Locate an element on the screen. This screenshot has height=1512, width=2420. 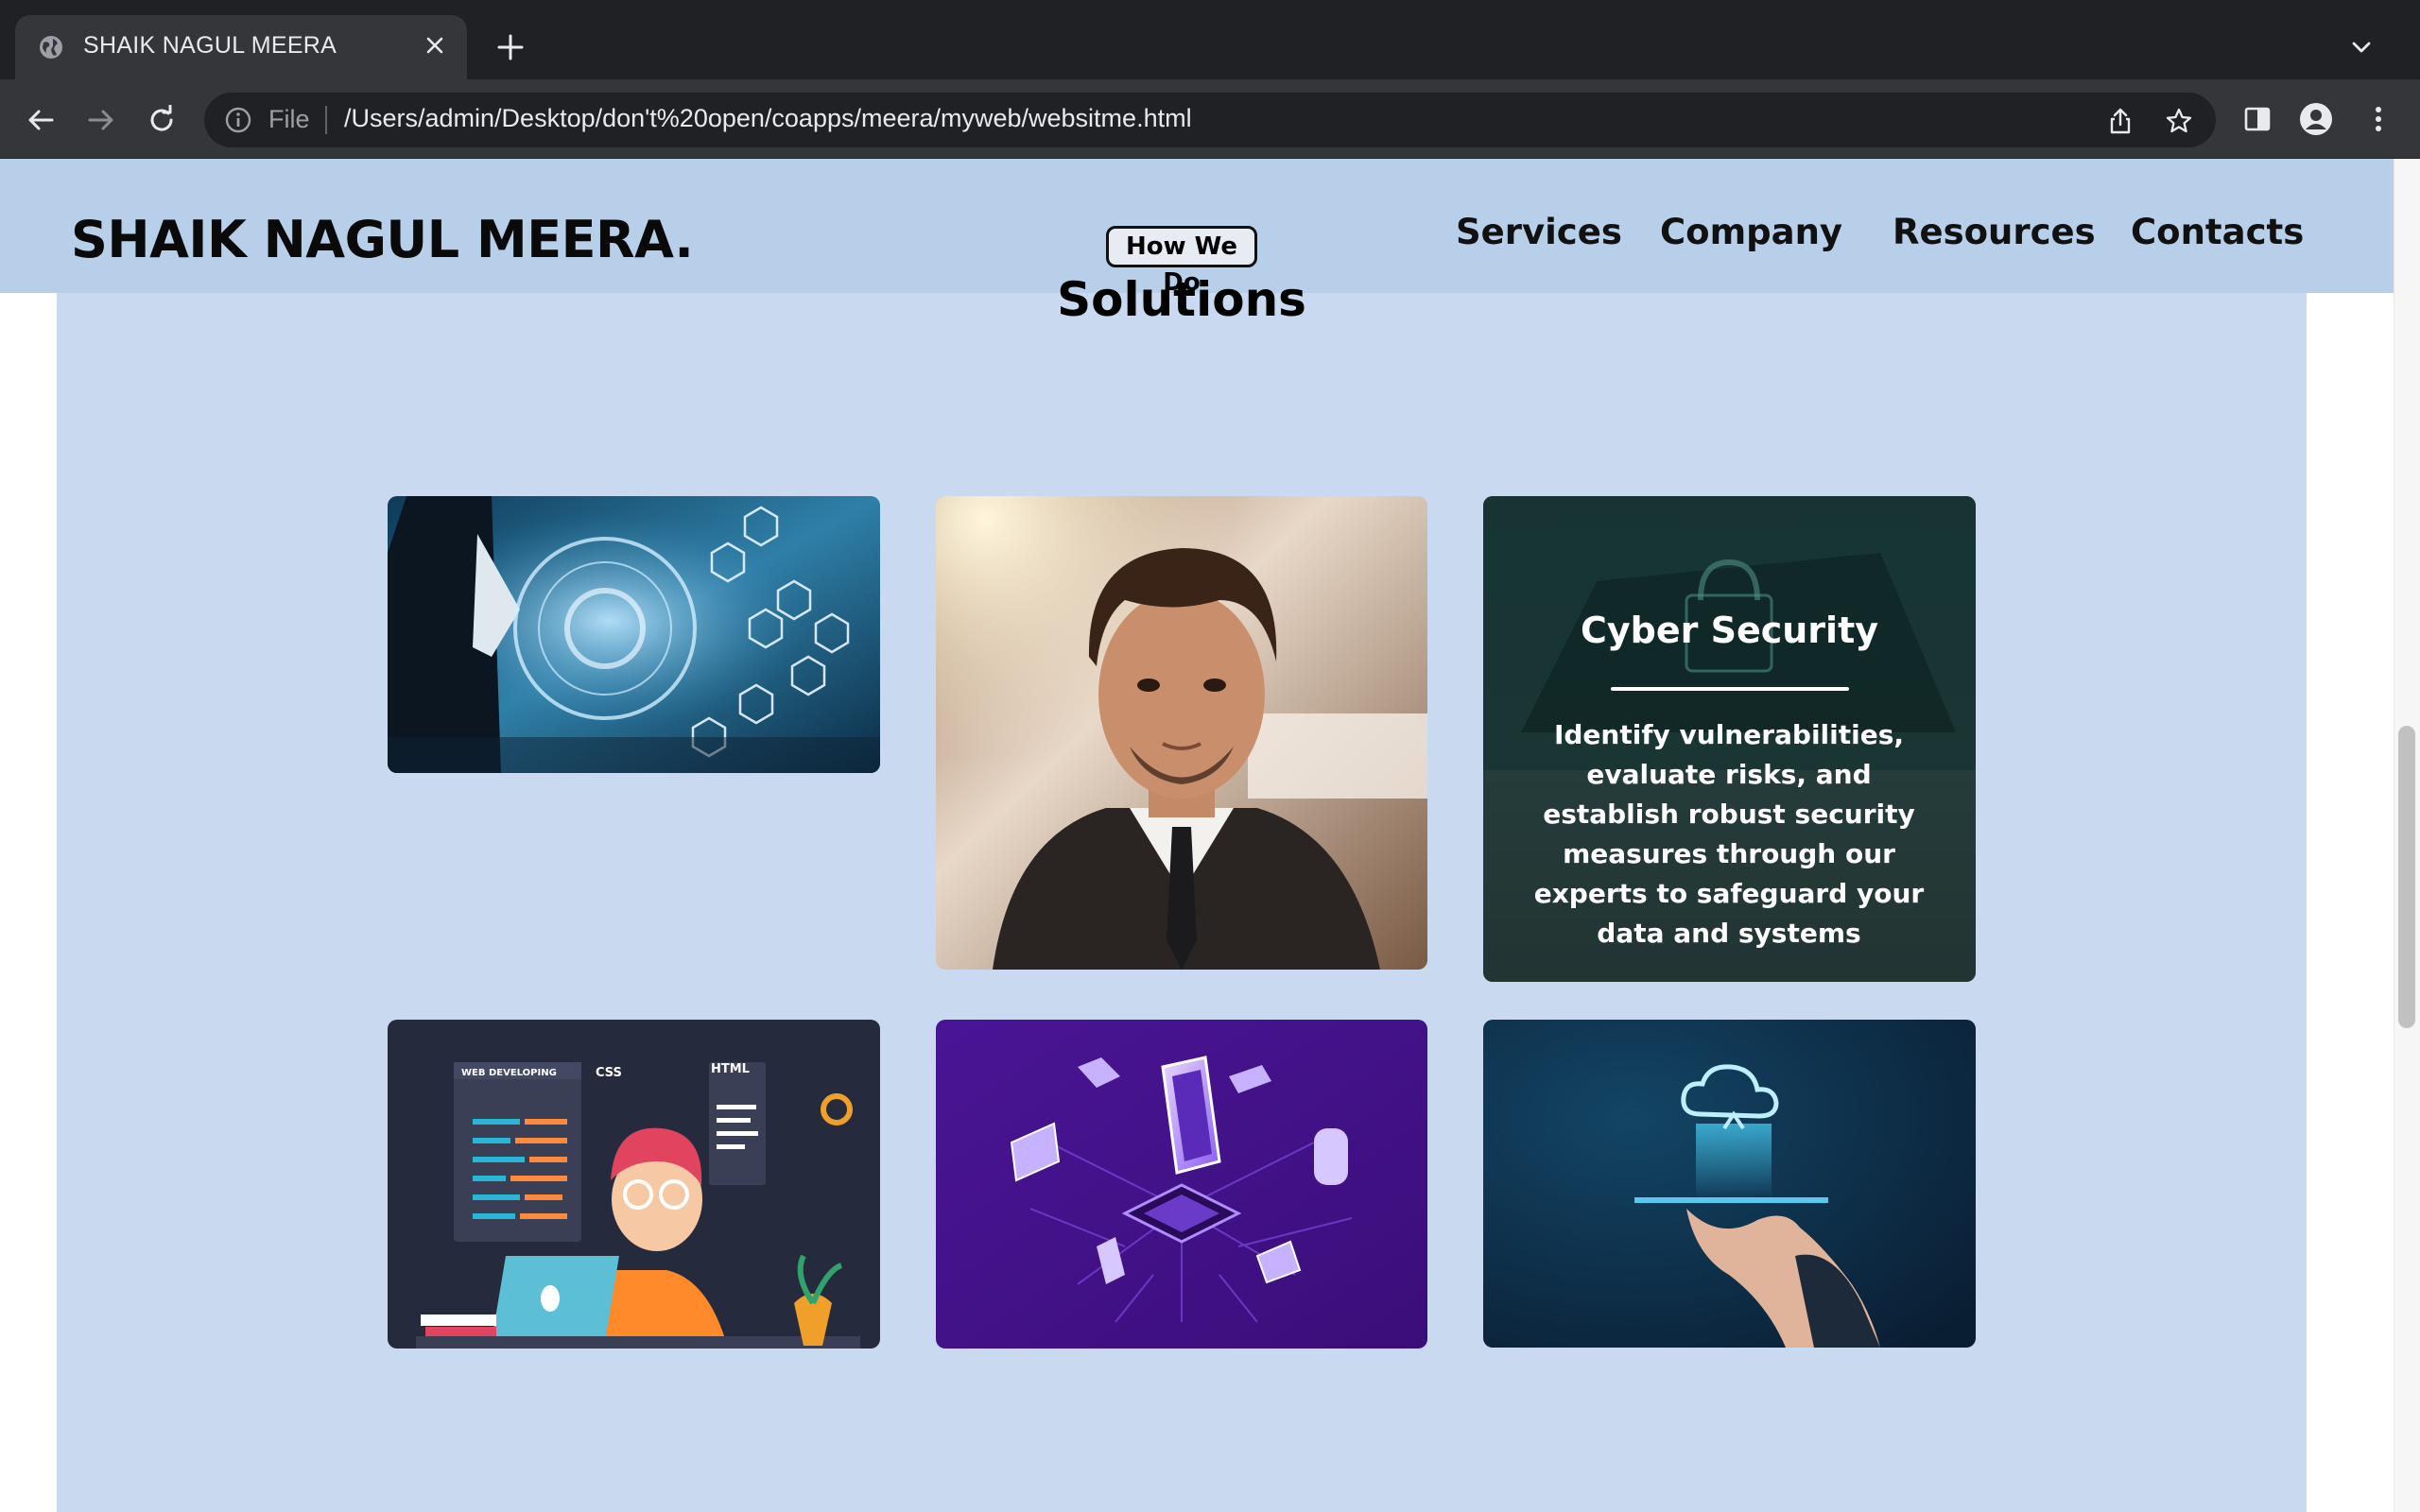
profile-avatar-icon is located at coordinates (2316, 119).